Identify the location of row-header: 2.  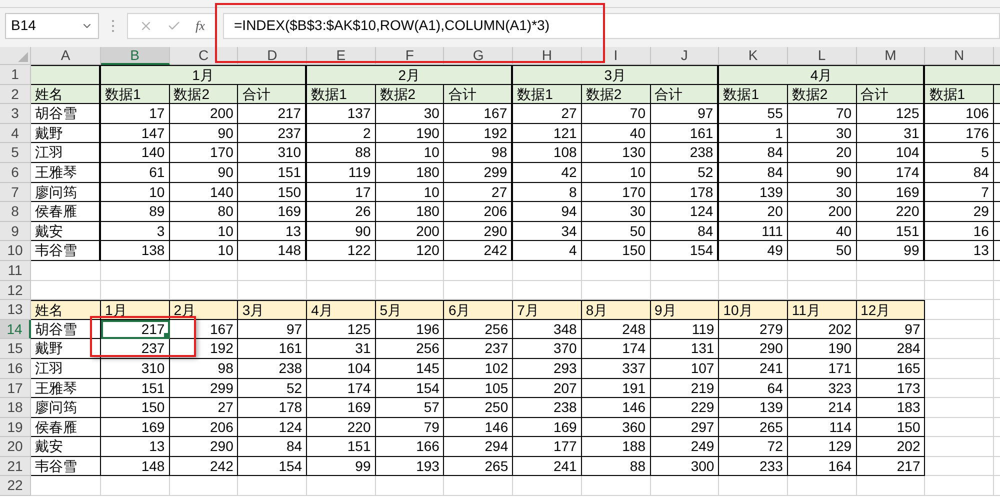
(15, 94).